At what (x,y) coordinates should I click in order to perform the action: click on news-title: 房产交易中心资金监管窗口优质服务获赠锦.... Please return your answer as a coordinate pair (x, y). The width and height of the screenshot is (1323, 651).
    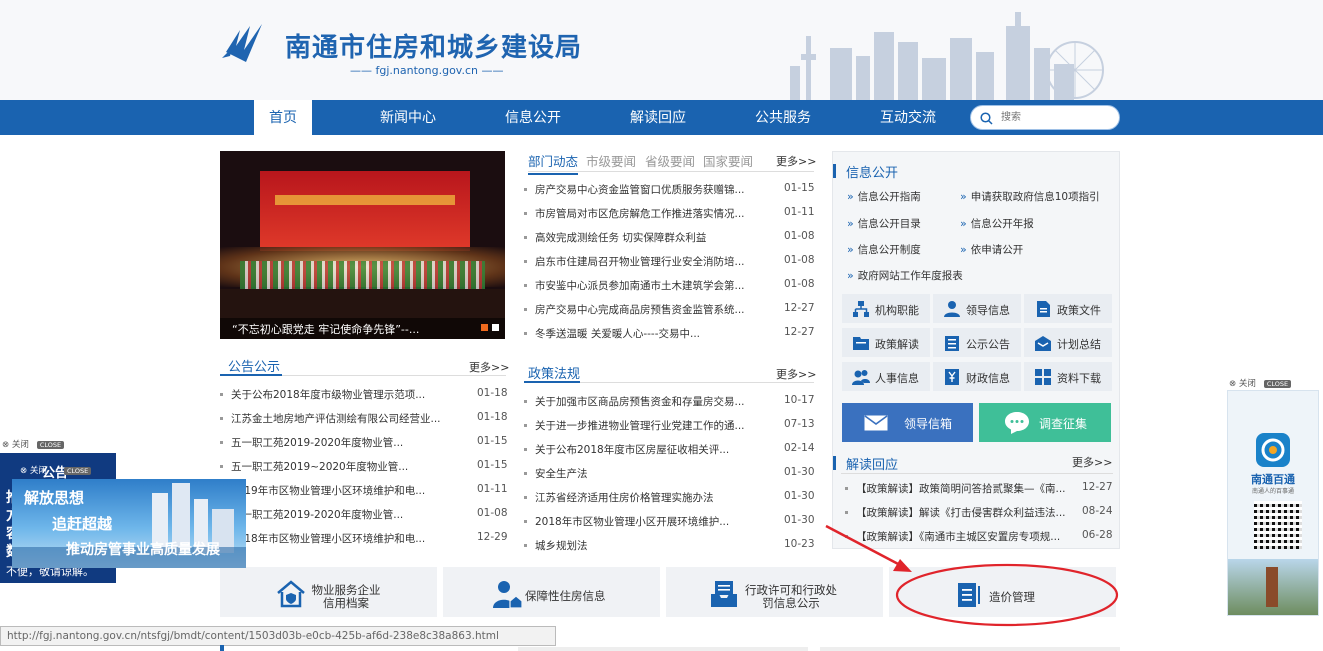
    Looking at the image, I should click on (655, 189).